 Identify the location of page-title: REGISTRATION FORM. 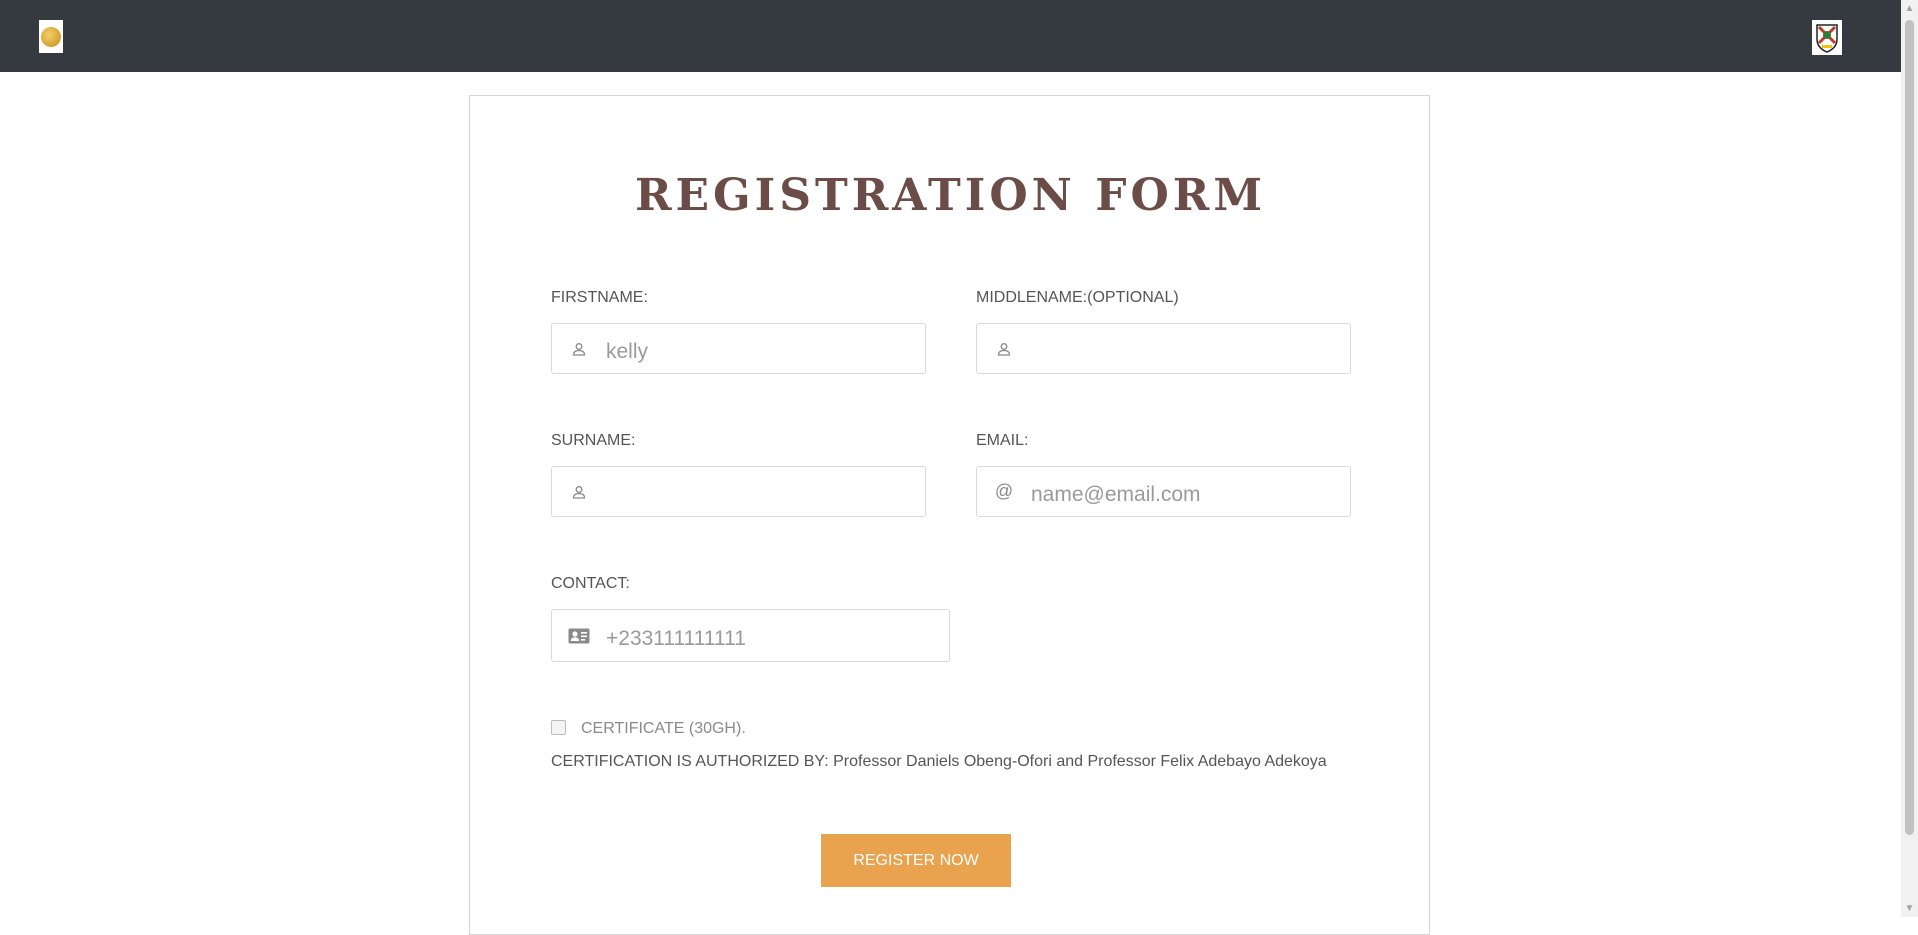
(950, 195).